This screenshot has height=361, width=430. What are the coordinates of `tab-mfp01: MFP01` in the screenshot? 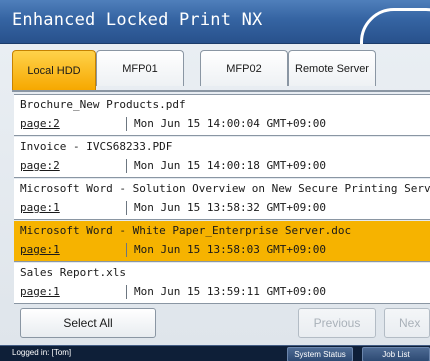 It's located at (140, 68).